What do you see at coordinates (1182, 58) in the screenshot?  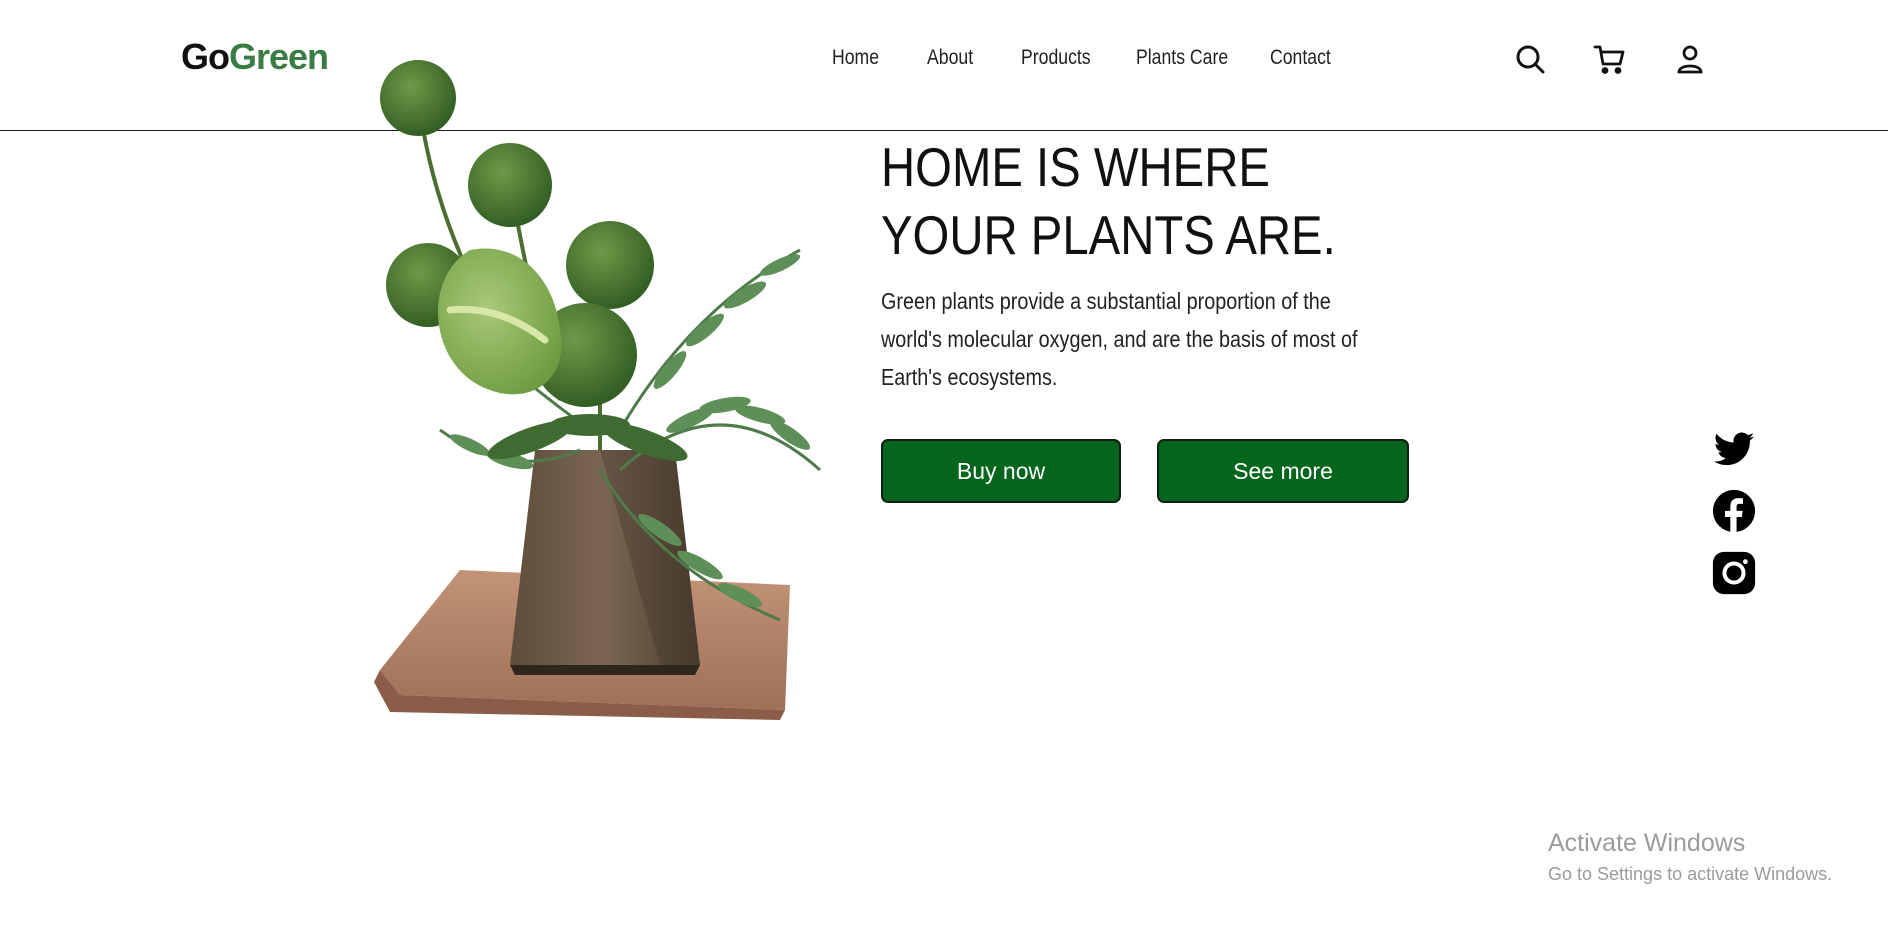 I see `nav-plants-care: Plants Care` at bounding box center [1182, 58].